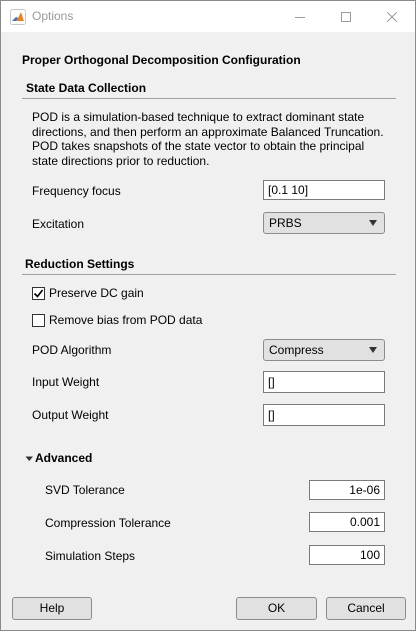 The image size is (416, 631). I want to click on close-button, so click(392, 16).